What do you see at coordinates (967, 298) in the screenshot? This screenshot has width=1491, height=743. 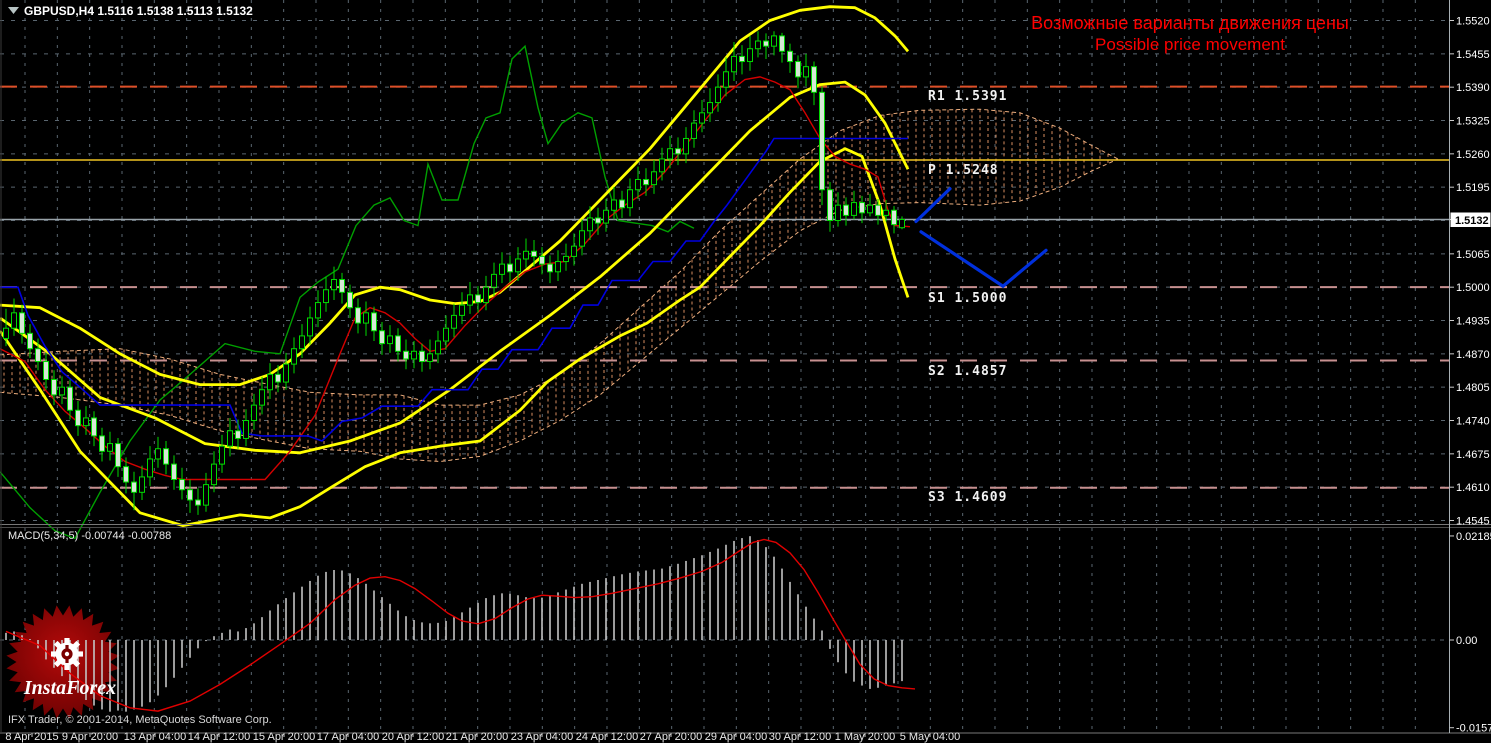 I see `pivot-label-s1: S1 1.5000` at bounding box center [967, 298].